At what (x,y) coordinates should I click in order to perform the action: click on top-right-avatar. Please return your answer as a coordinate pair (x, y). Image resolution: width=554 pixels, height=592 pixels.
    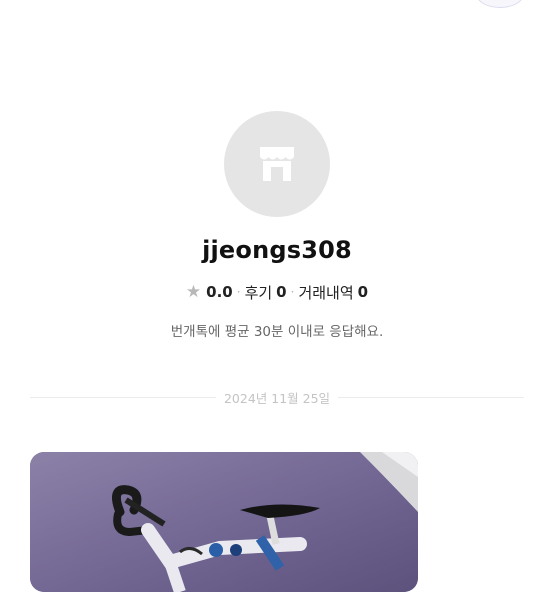
    Looking at the image, I should click on (500, 4).